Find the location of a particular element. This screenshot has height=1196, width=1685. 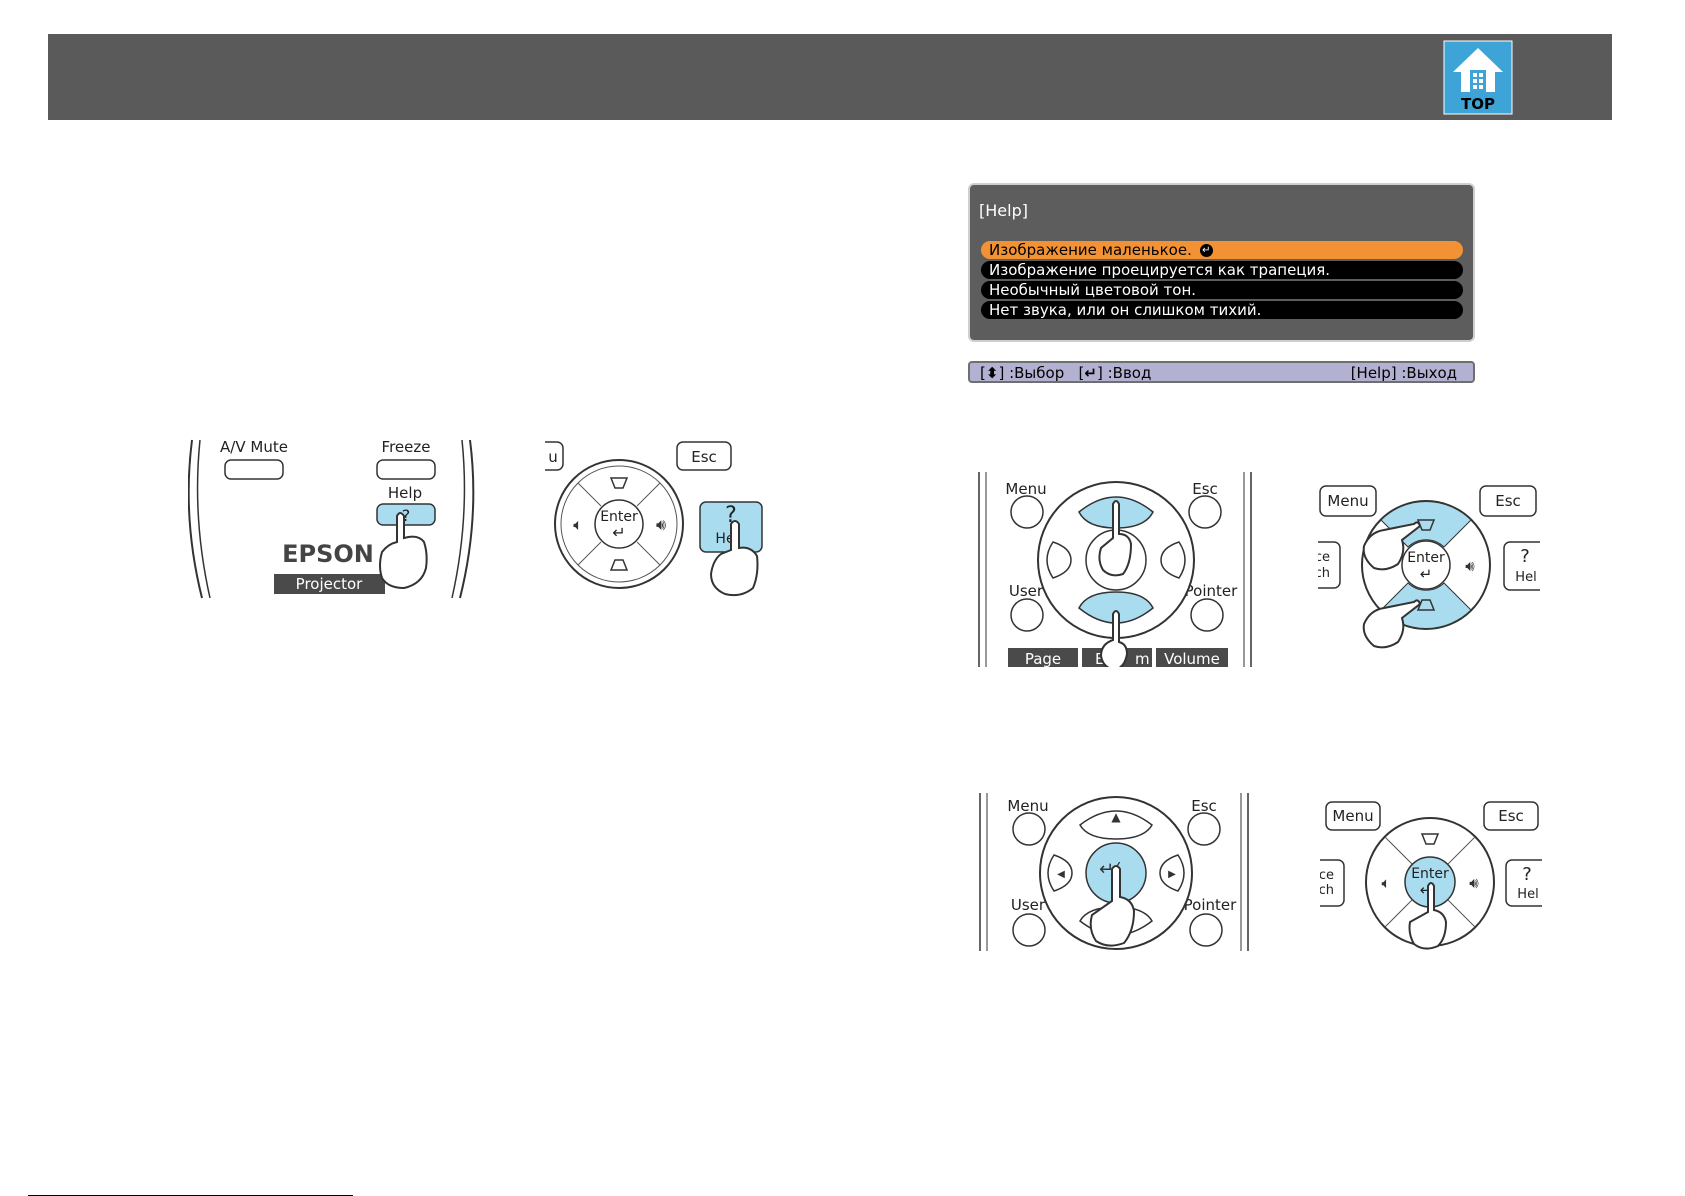

help-item: Необычный цветовой тон. is located at coordinates (1222, 290).